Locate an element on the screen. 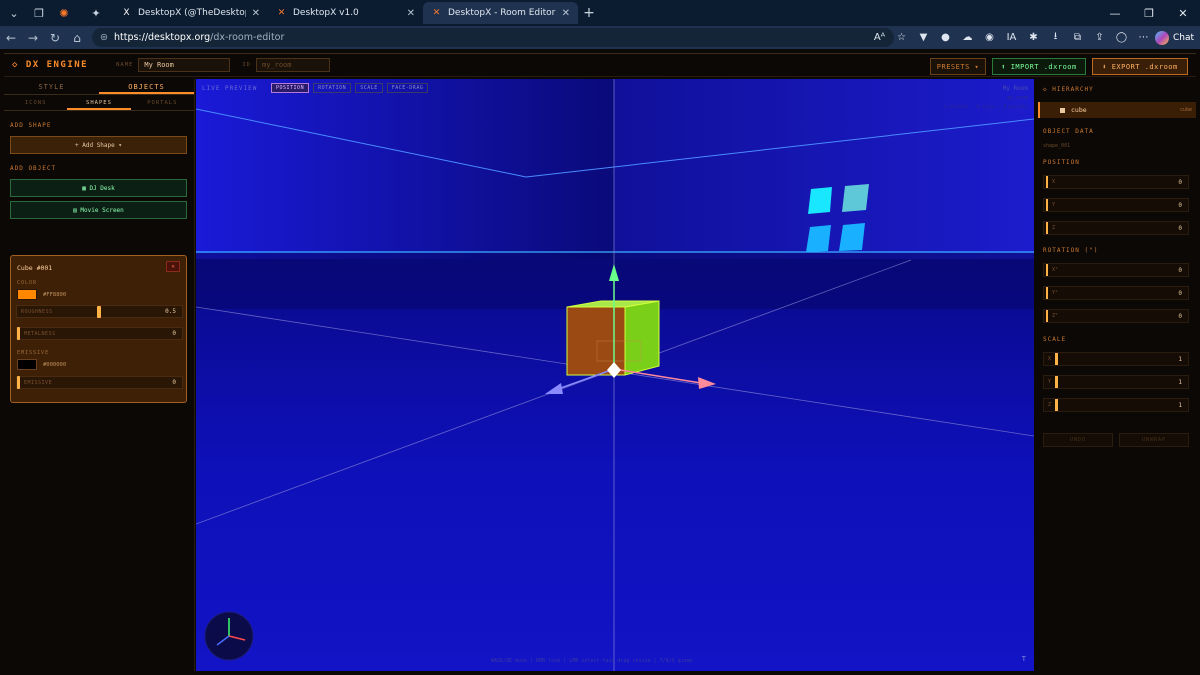 The width and height of the screenshot is (1200, 675). copilot-chat-button: Chat is located at coordinates (1174, 37).